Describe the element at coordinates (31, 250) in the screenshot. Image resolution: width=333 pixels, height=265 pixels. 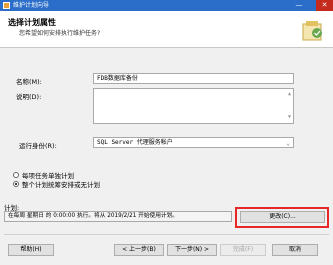
I see `help-button: 帮助(H)` at that location.